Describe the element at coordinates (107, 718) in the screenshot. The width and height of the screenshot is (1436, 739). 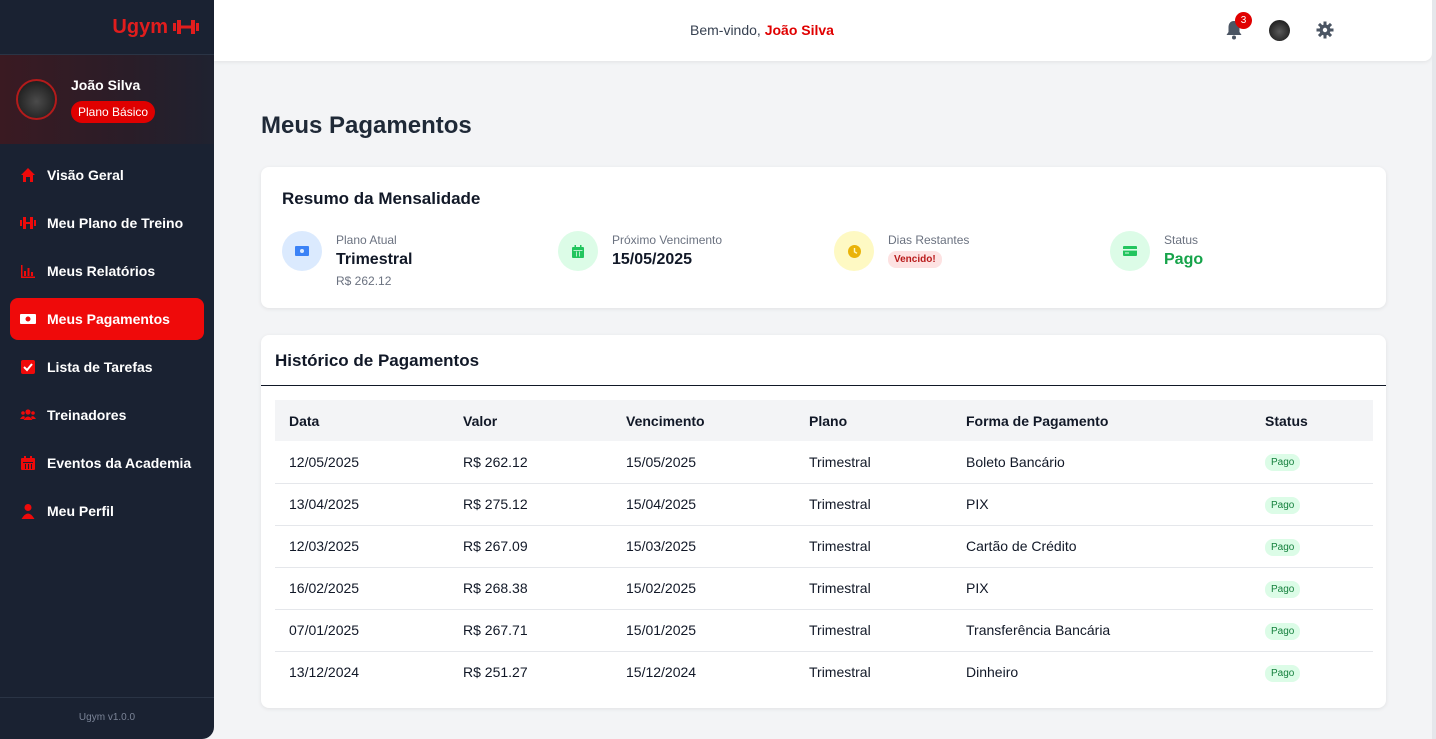
I see `app-version: Ugym v1.0.0` at that location.